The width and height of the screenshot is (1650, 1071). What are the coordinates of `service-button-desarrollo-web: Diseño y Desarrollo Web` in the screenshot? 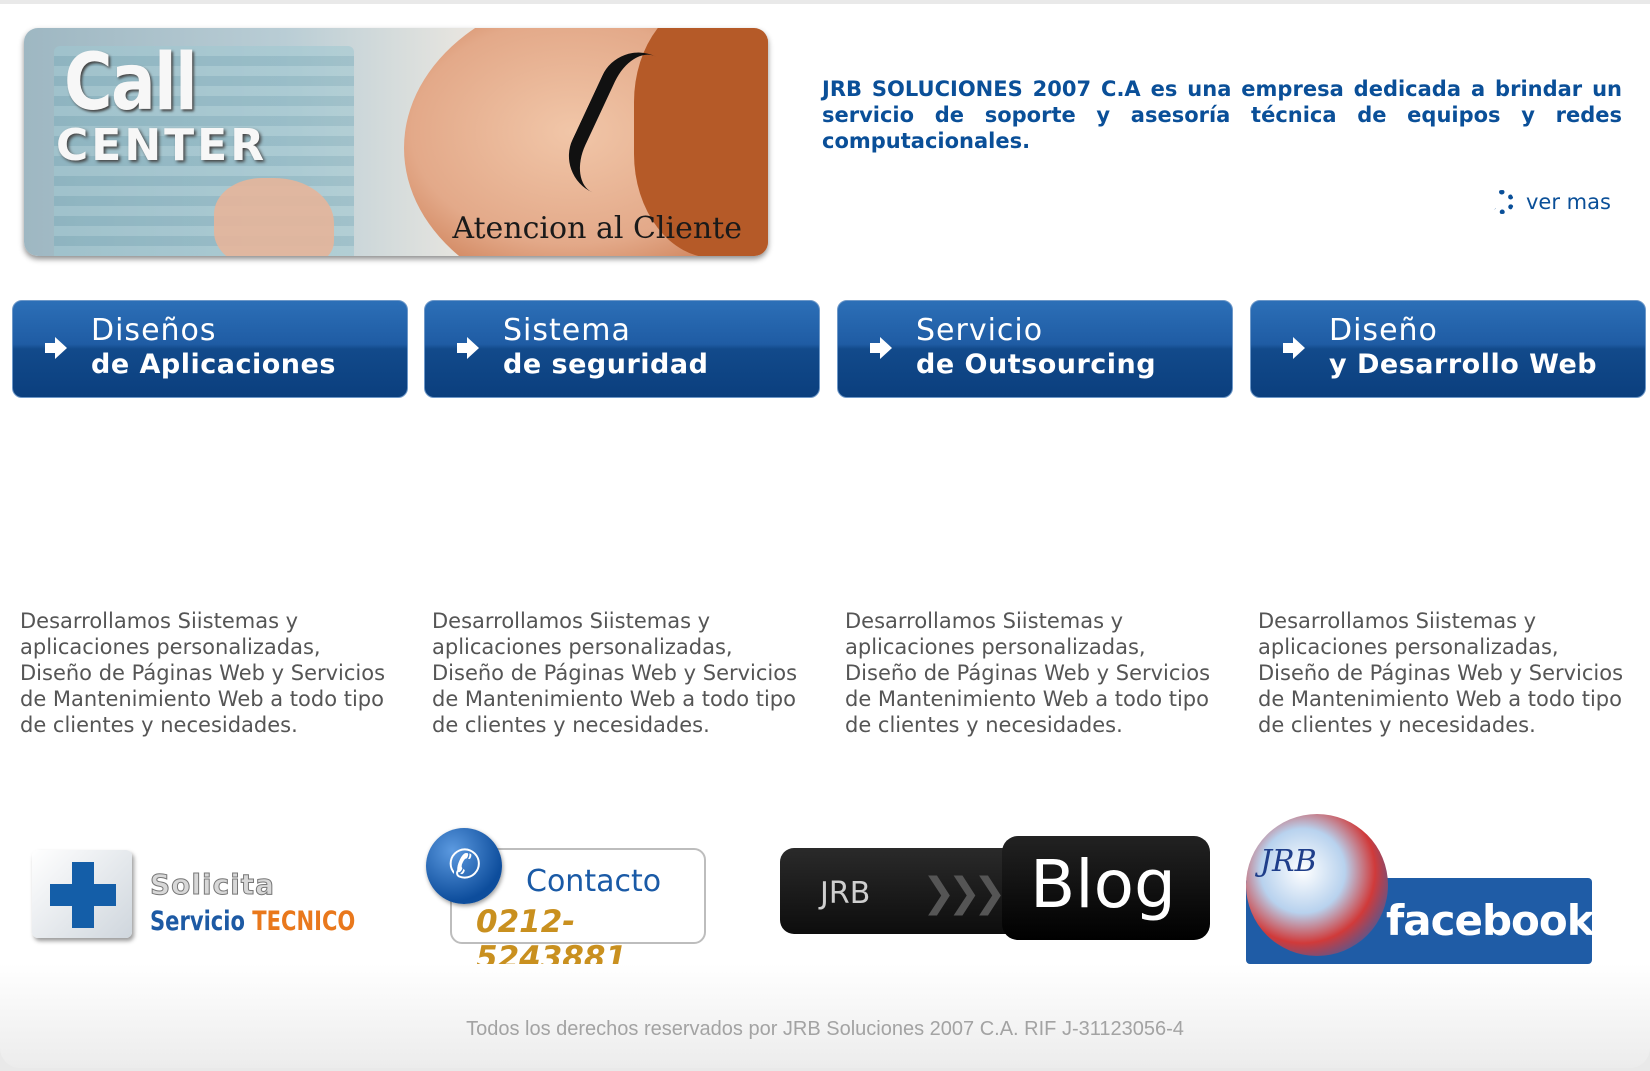 It's located at (1448, 349).